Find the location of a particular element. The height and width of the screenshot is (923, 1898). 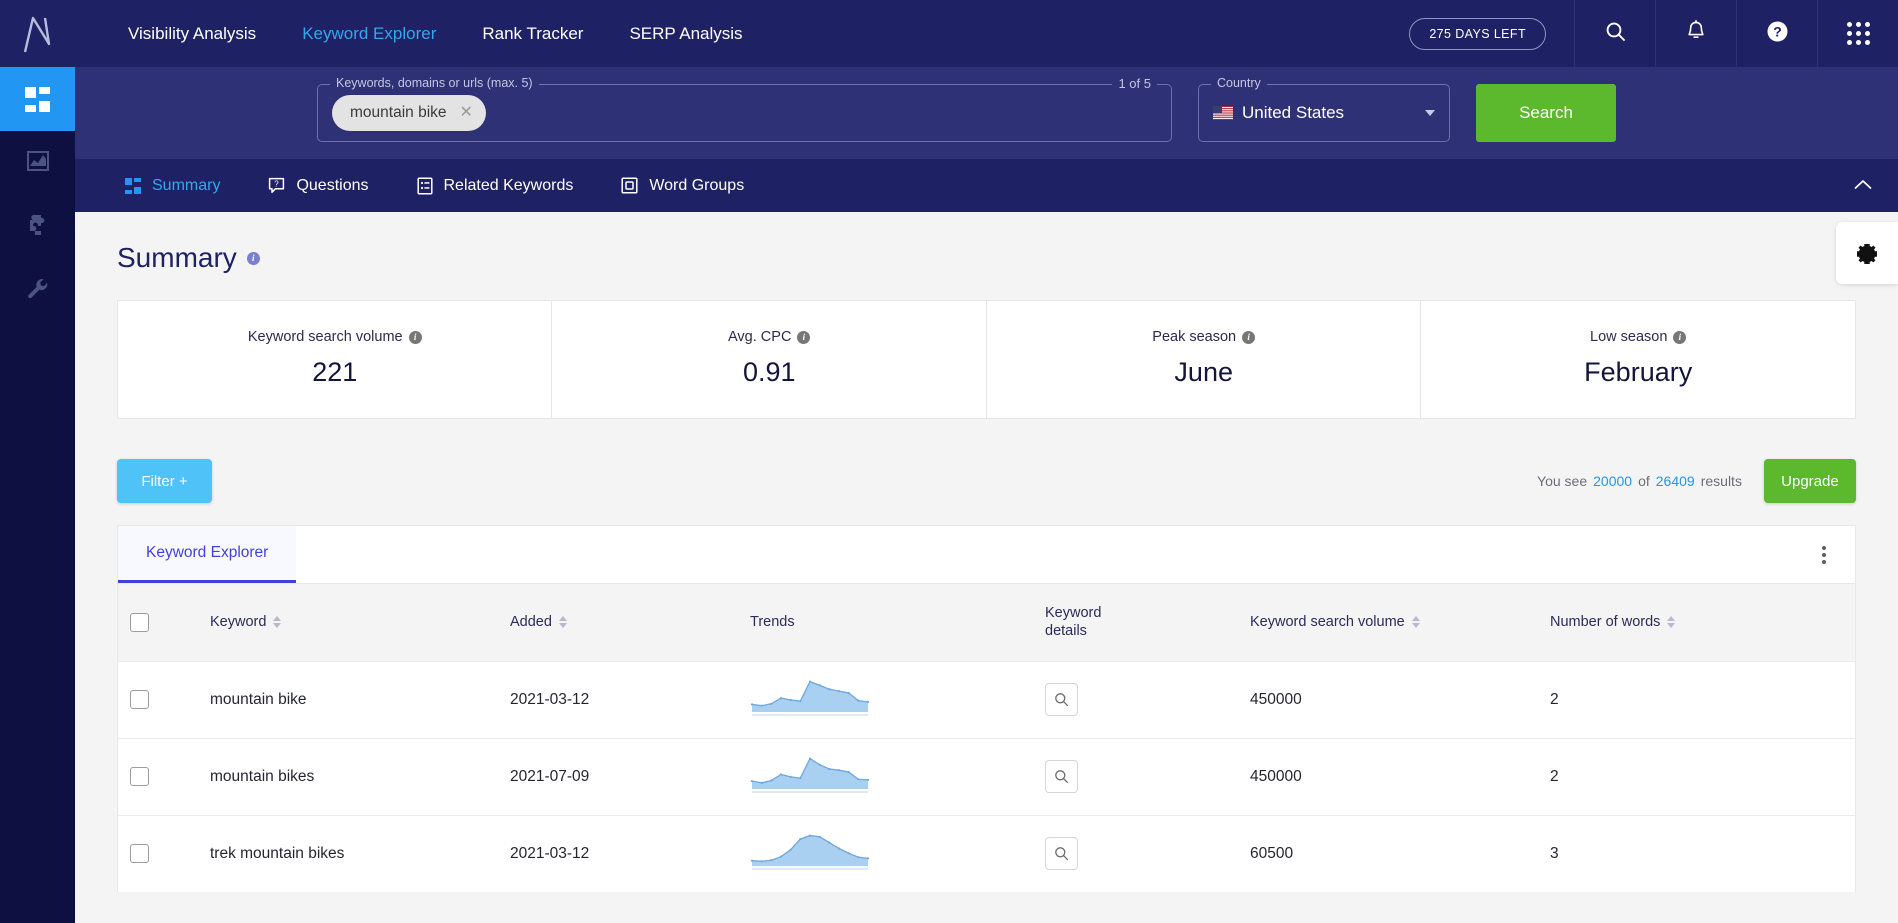

close-icon: ✕ is located at coordinates (466, 113).